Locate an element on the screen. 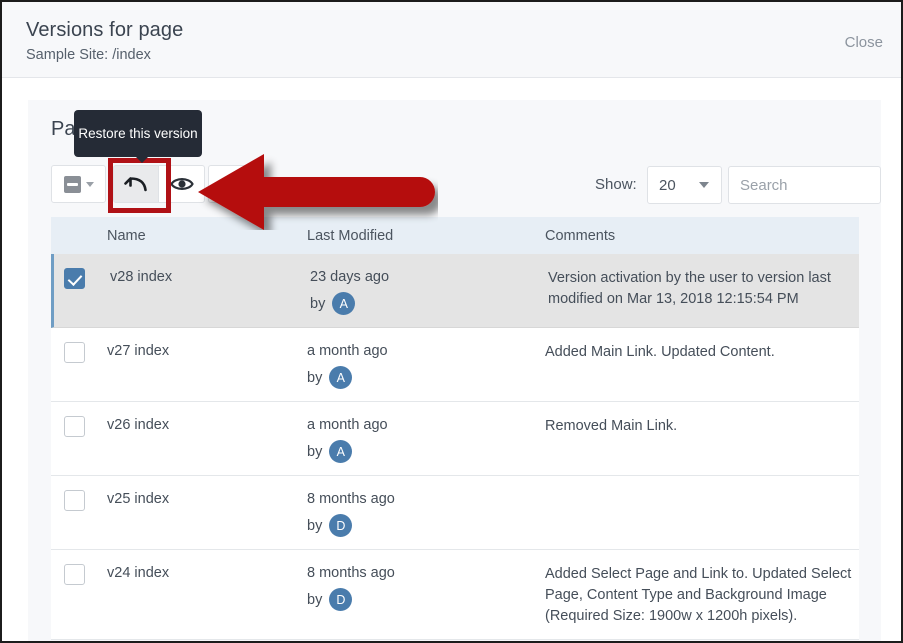  more-actions-button is located at coordinates (231, 184).